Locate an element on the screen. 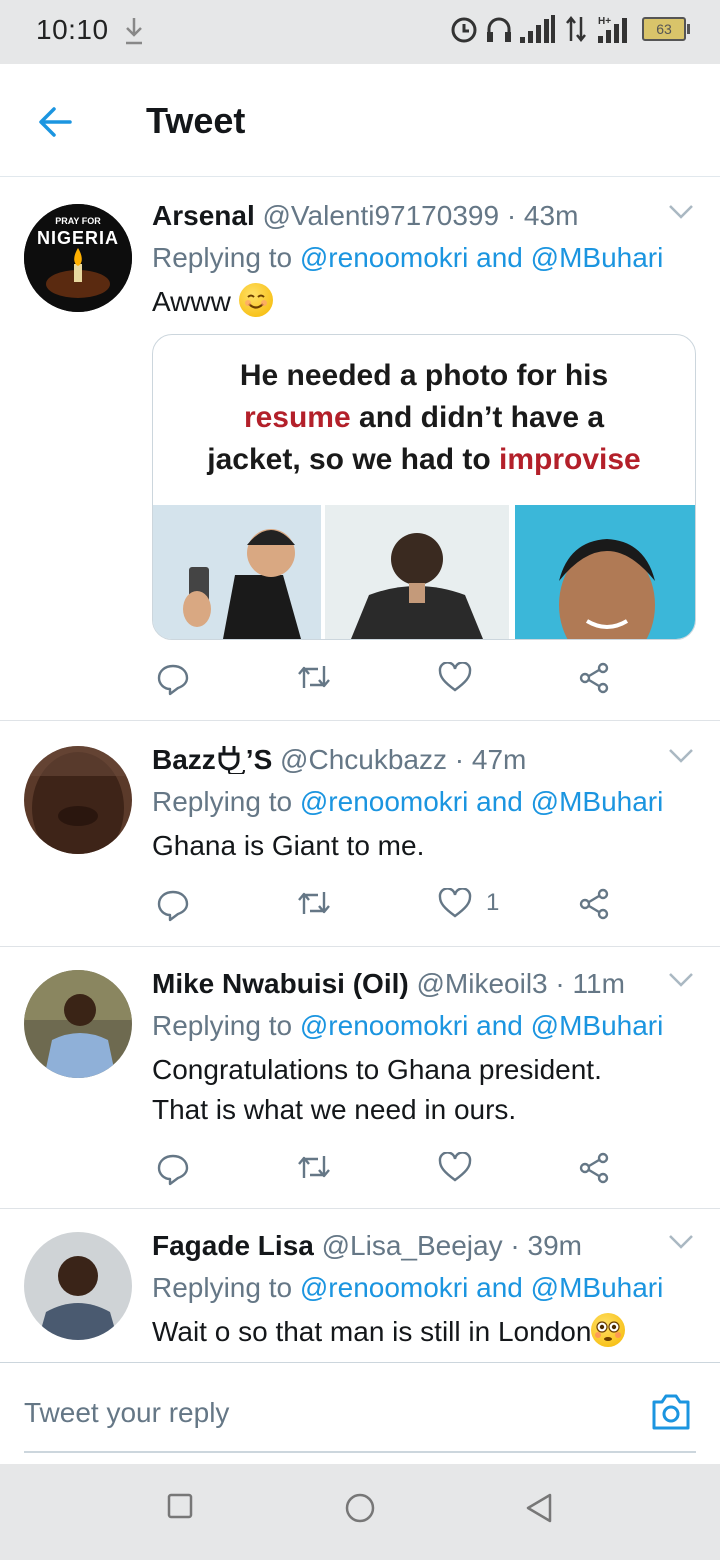 This screenshot has height=1560, width=720. meme-word-red: resume is located at coordinates (297, 417).